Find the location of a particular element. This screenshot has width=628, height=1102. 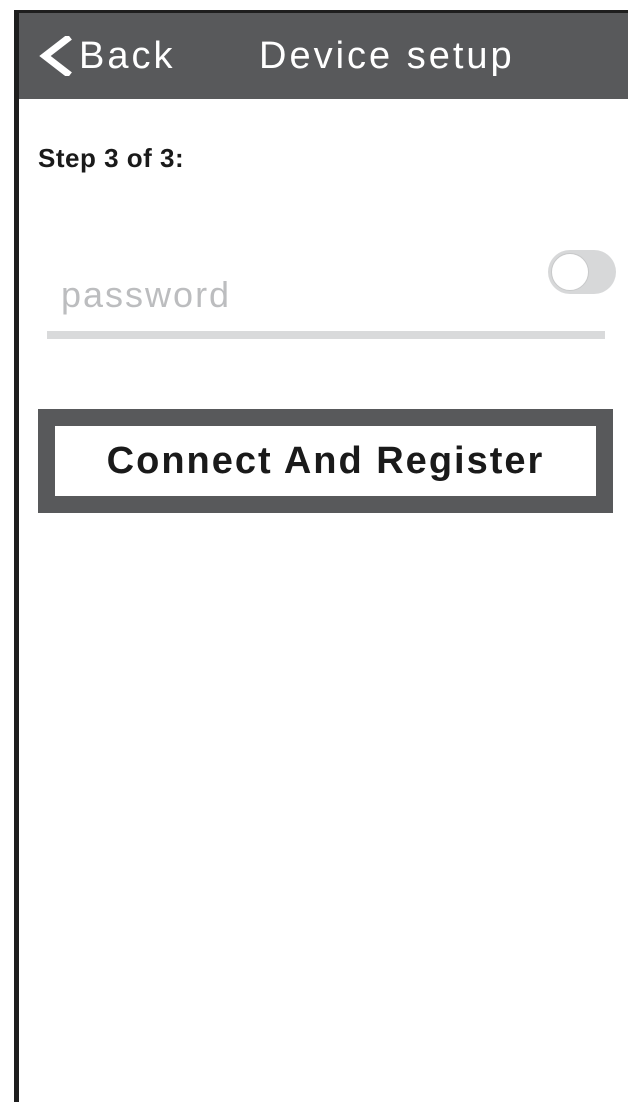

step-indicator: Step 3 of 3: is located at coordinates (111, 158).